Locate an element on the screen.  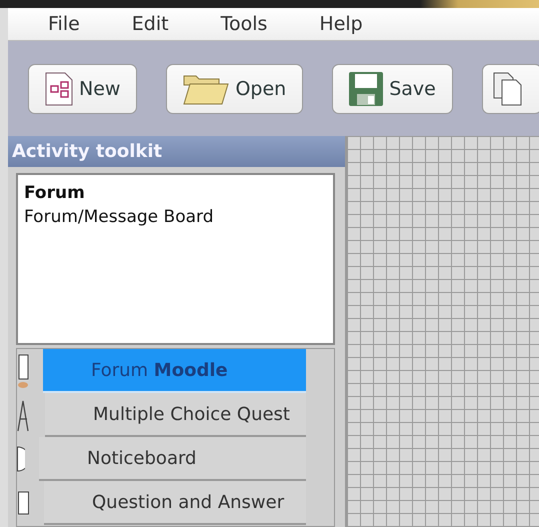
toolbar-button: Open is located at coordinates (235, 89).